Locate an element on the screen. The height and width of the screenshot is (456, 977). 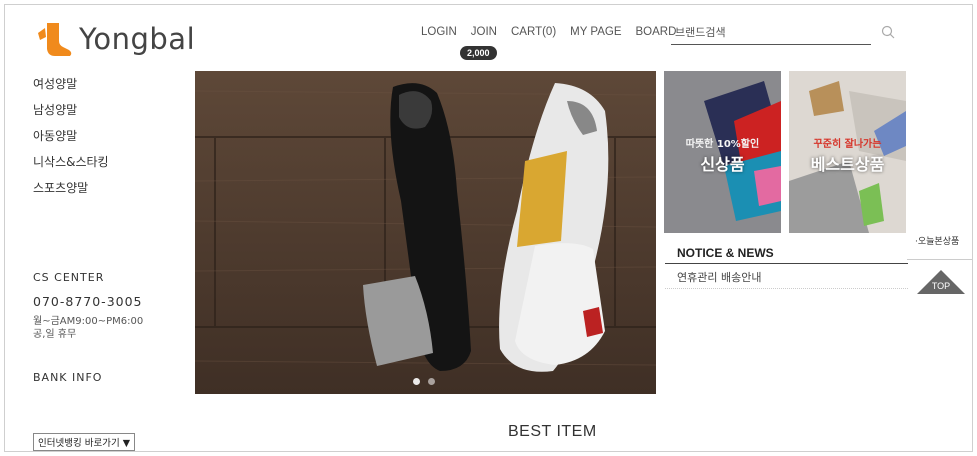
notice-news-title: NOTICE & NEWS is located at coordinates (725, 253).